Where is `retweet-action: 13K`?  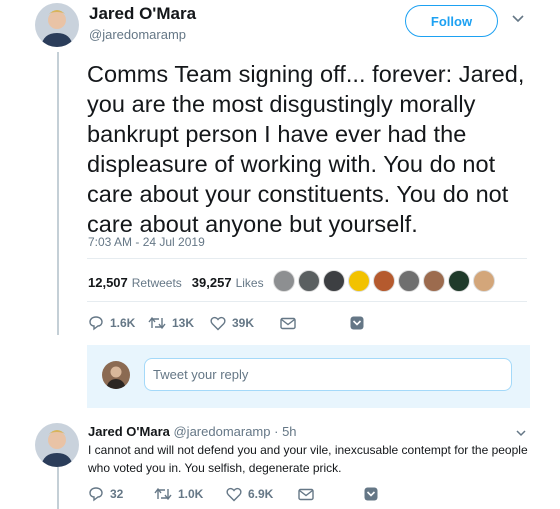 retweet-action: 13K is located at coordinates (179, 323).